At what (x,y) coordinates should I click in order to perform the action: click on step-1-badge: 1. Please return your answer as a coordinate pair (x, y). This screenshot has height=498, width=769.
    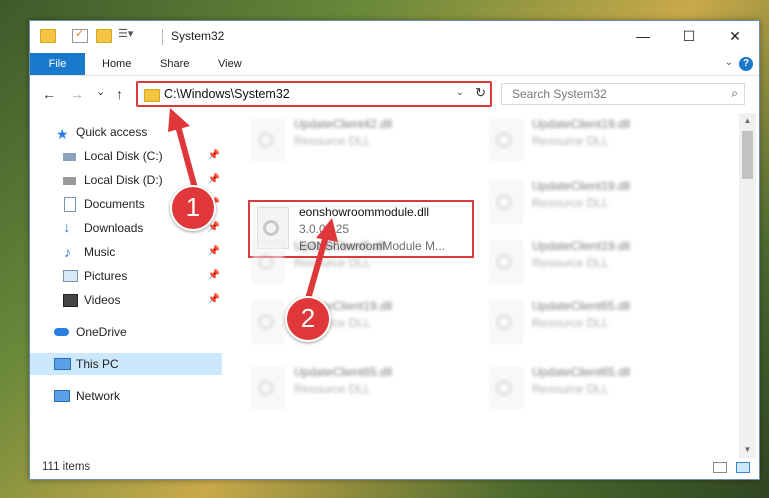
    Looking at the image, I should click on (193, 208).